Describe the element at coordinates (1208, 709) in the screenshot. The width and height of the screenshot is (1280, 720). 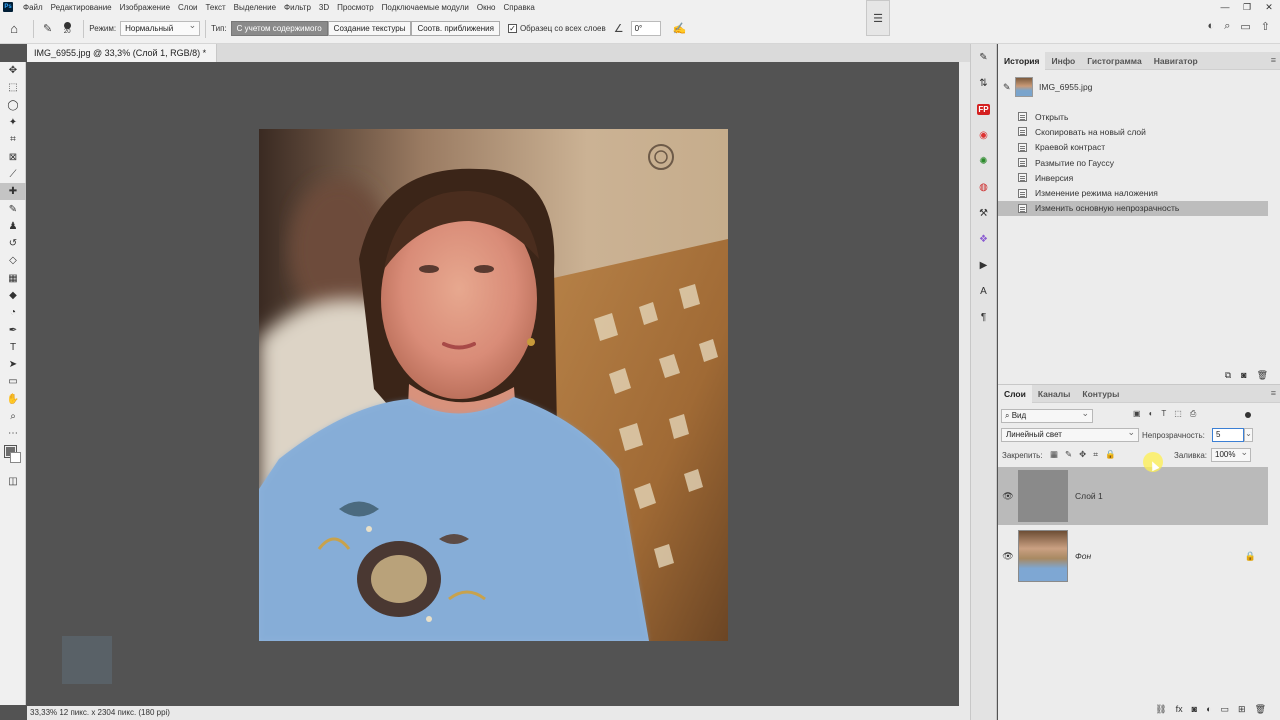
I see `adjustment-layer-icon: ◐` at that location.